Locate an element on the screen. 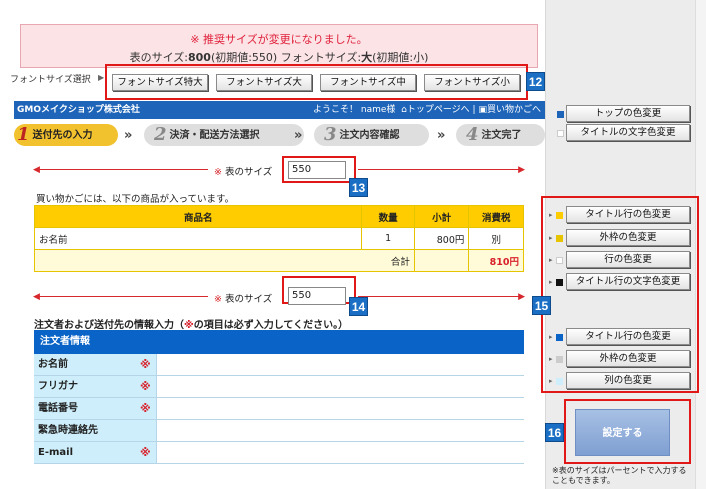  footnote: ※表のサイズはパーセントで入力することもできます。 is located at coordinates (619, 475).